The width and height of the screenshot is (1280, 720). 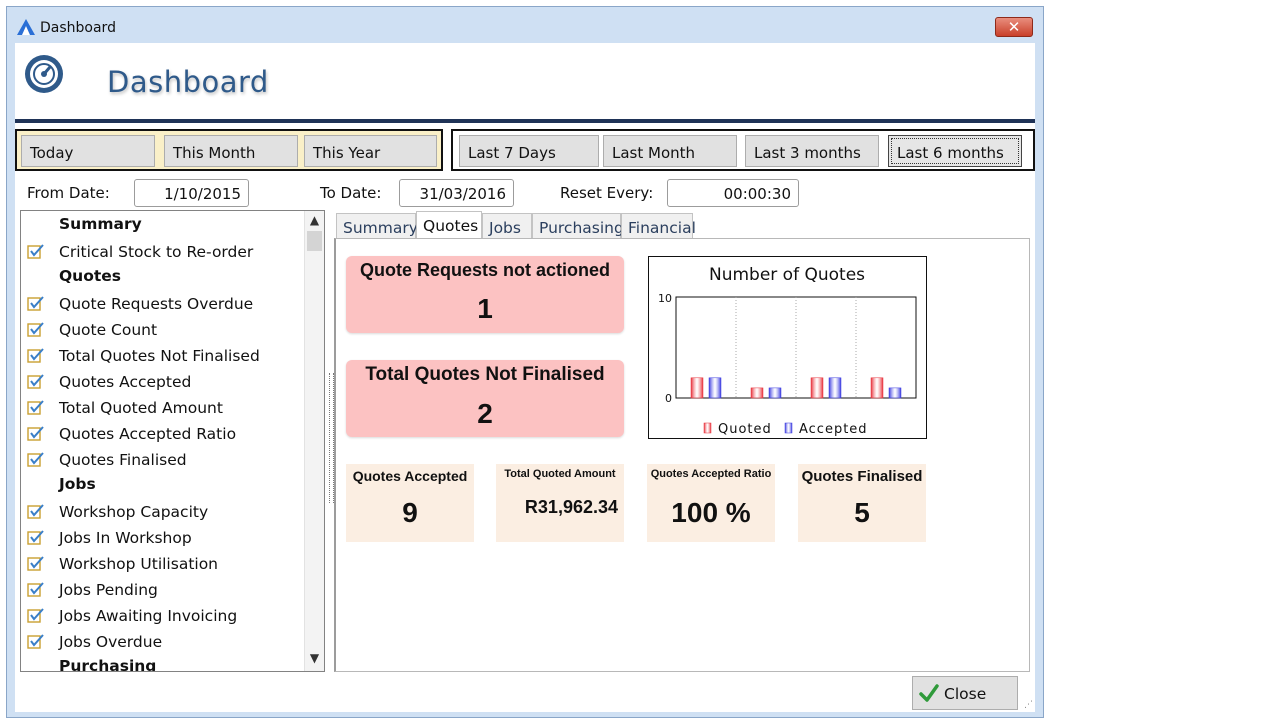 I want to click on card-value: 100 %, so click(x=711, y=512).